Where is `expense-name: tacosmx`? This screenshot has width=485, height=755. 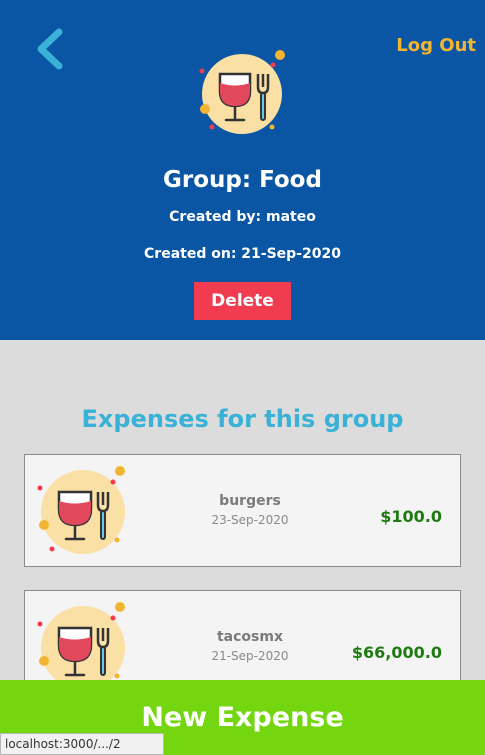
expense-name: tacosmx is located at coordinates (249, 637).